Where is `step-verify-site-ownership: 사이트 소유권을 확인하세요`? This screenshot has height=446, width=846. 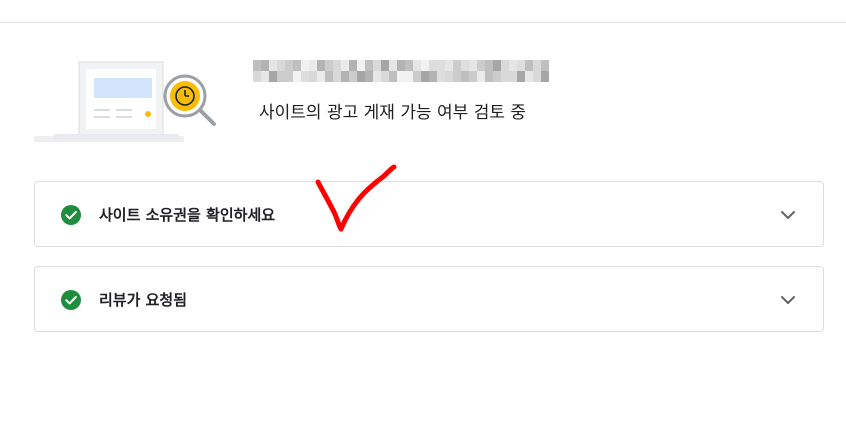
step-verify-site-ownership: 사이트 소유권을 확인하세요 is located at coordinates (429, 214).